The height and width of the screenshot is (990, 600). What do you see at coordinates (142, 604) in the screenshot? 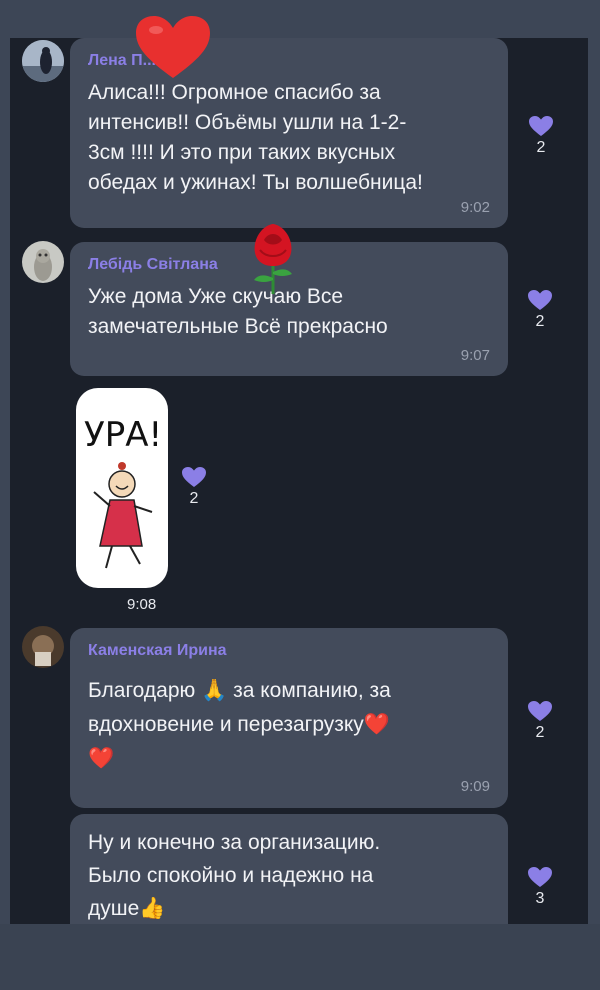
I see `message-time: 9:08` at bounding box center [142, 604].